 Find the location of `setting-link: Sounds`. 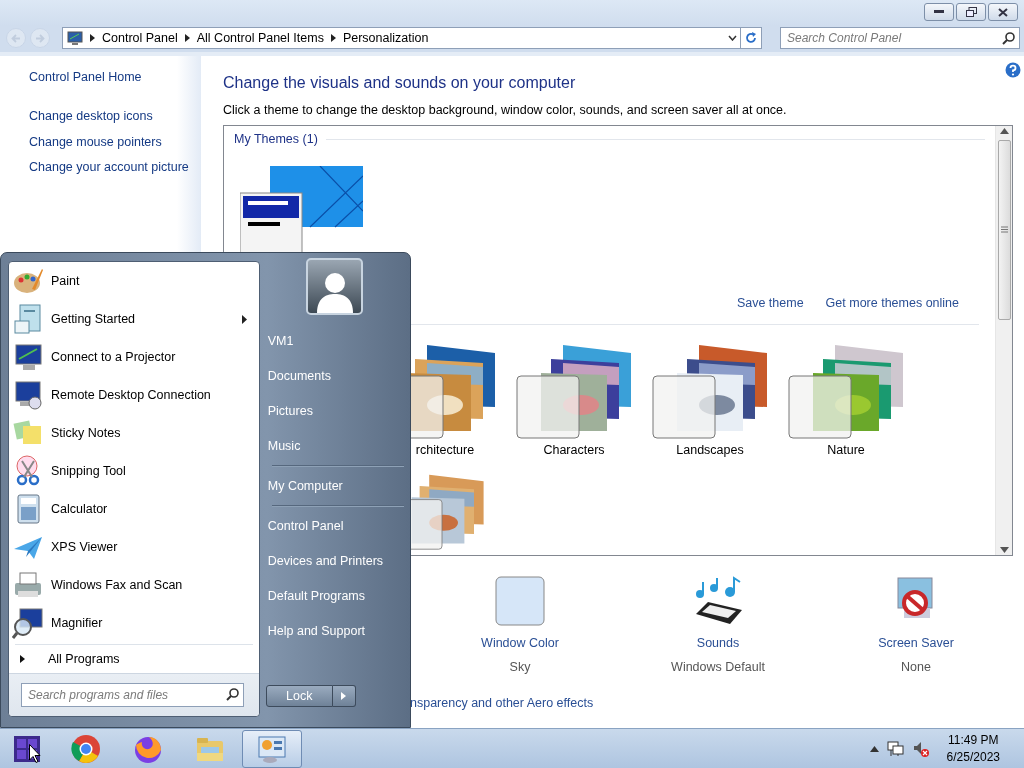

setting-link: Sounds is located at coordinates (718, 643).